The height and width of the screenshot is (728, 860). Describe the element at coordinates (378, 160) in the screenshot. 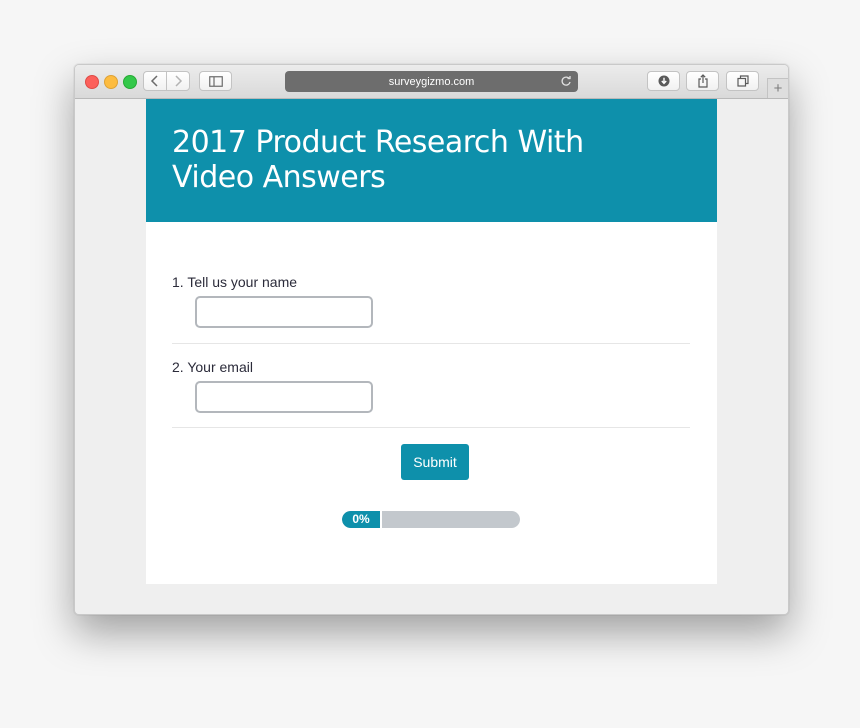

I see `survey-title: 2017 Product Research With Video Answers` at that location.